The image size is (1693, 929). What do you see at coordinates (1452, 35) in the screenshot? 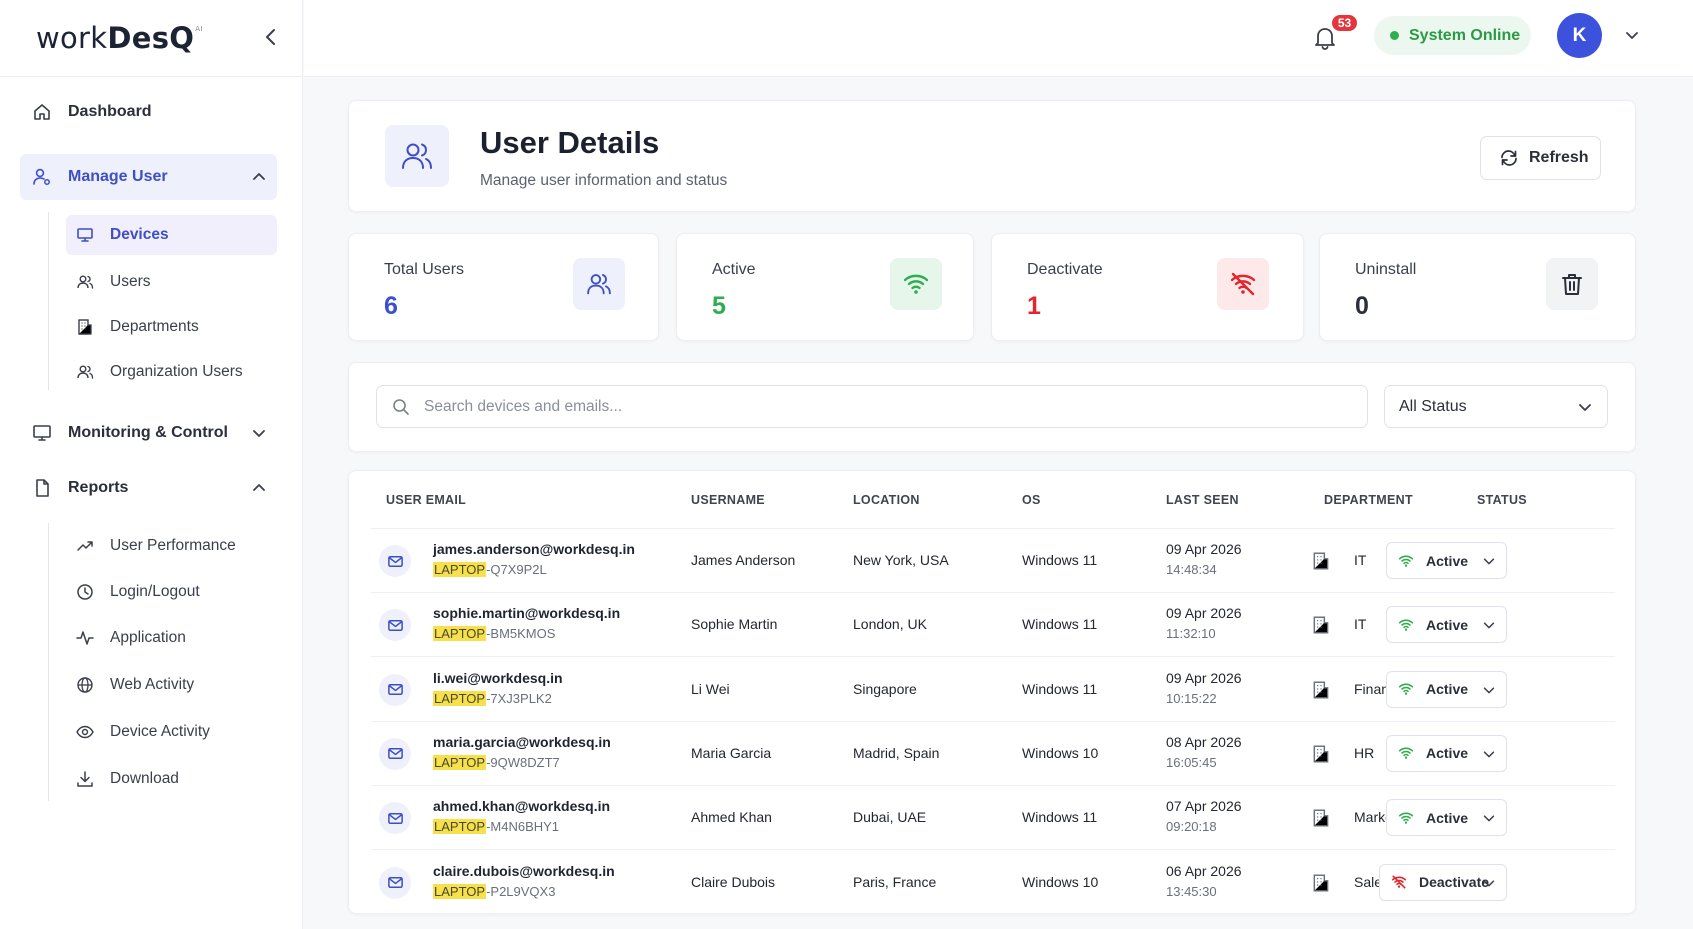
I see `system-status-badge: System Online` at bounding box center [1452, 35].